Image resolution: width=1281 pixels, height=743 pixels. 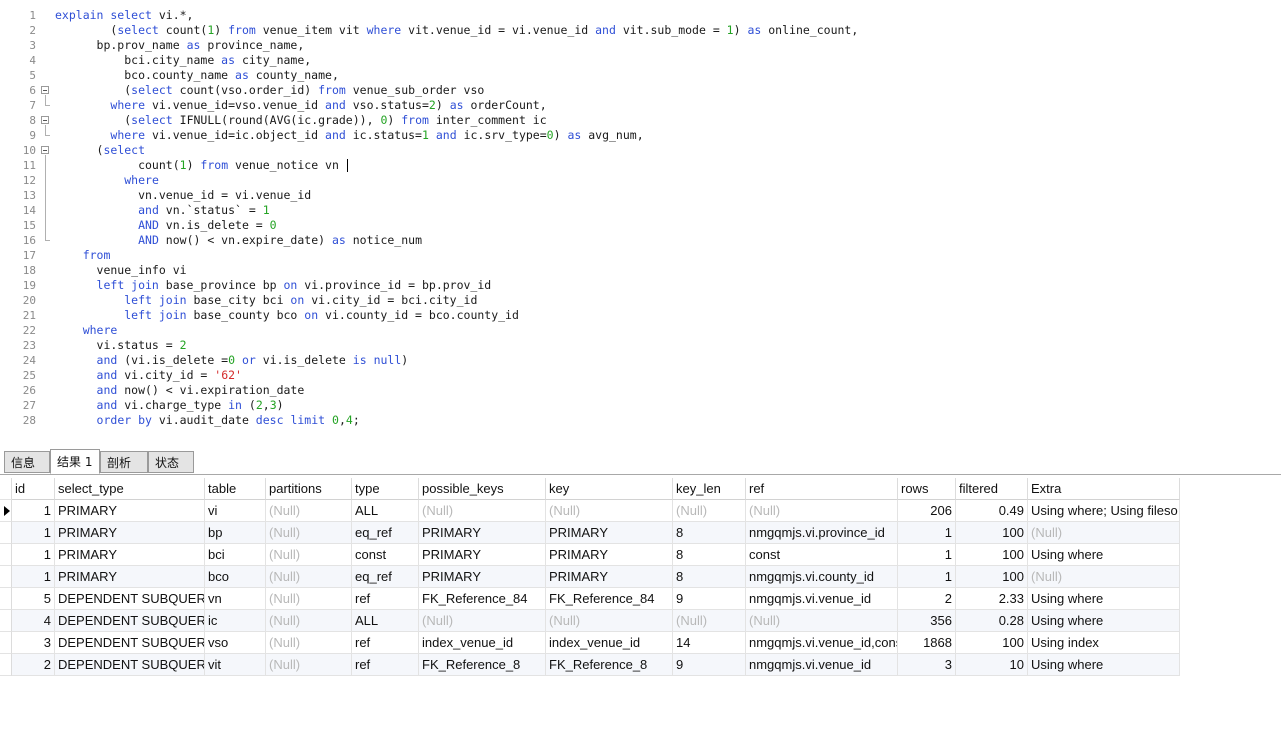 I want to click on code-line: 5 bco.county_name as county_name,, so click(x=640, y=75).